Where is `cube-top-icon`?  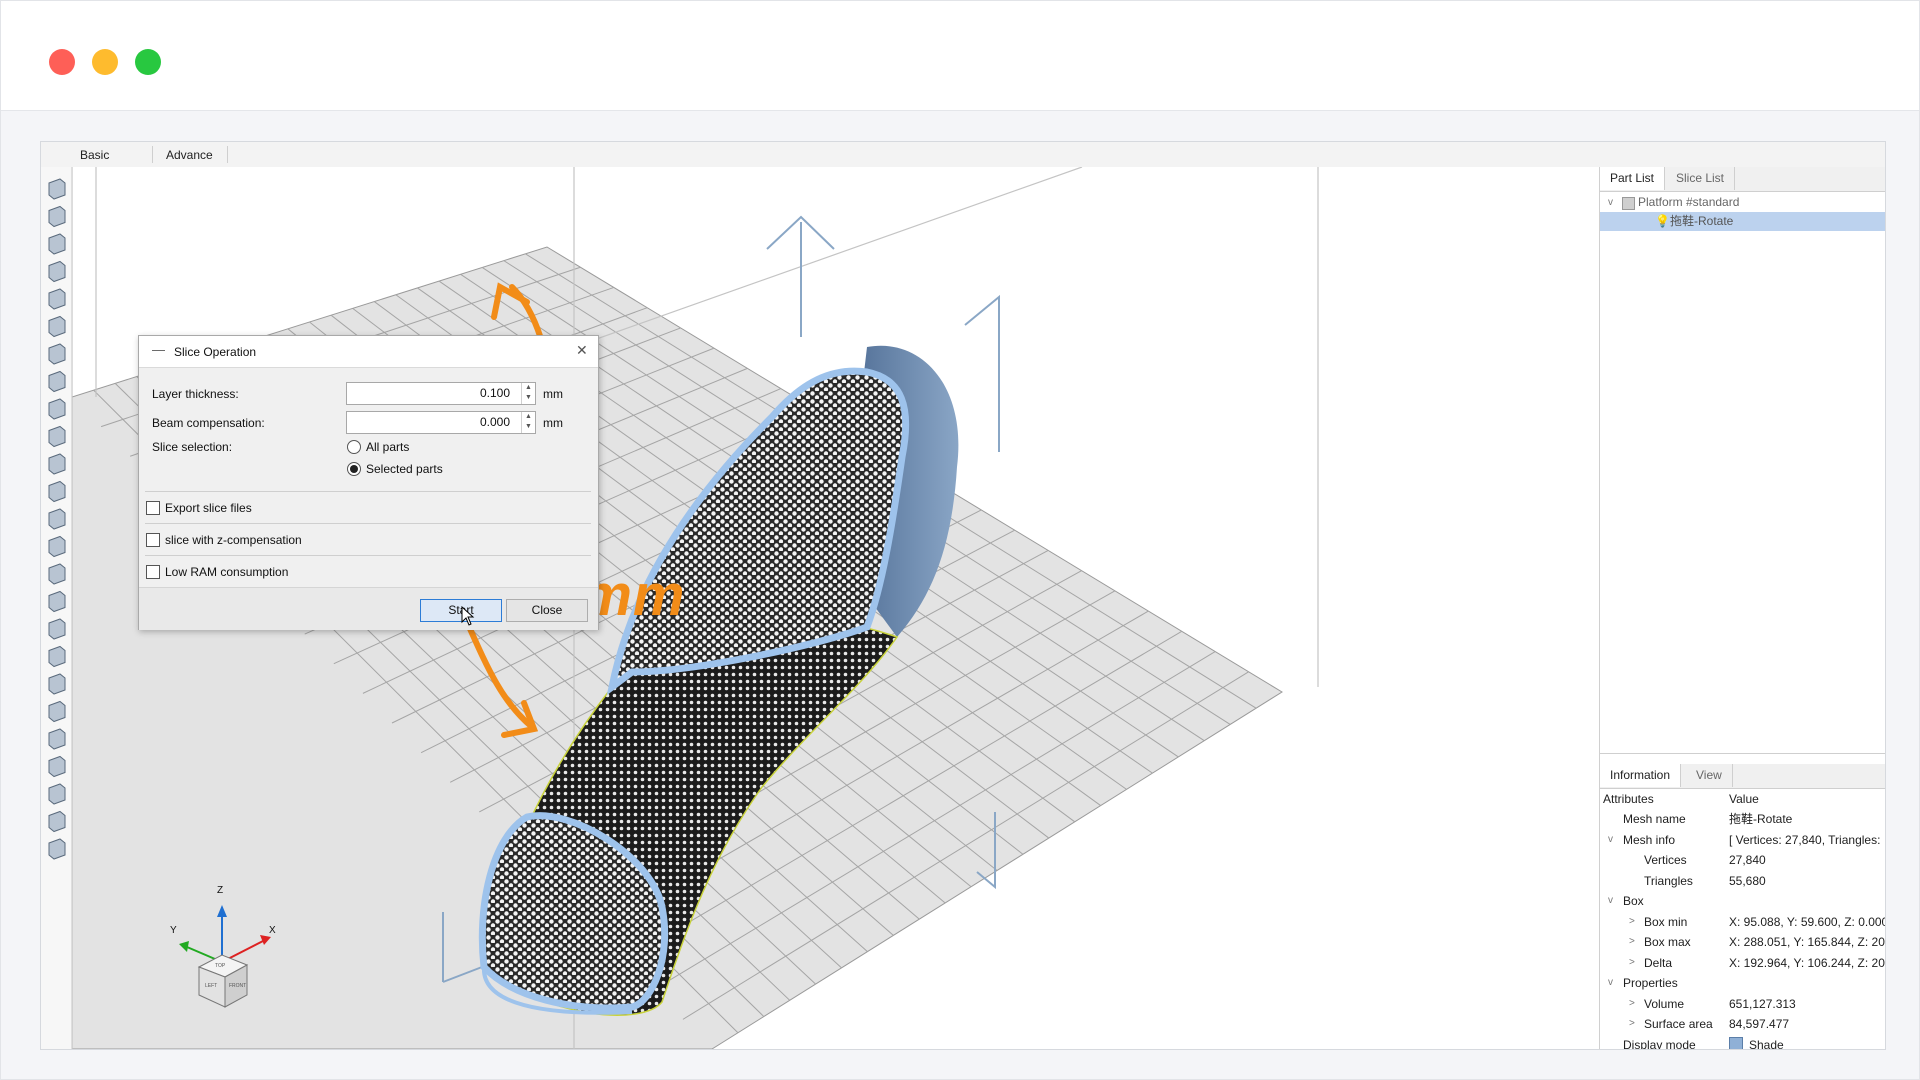 cube-top-icon is located at coordinates (57, 299).